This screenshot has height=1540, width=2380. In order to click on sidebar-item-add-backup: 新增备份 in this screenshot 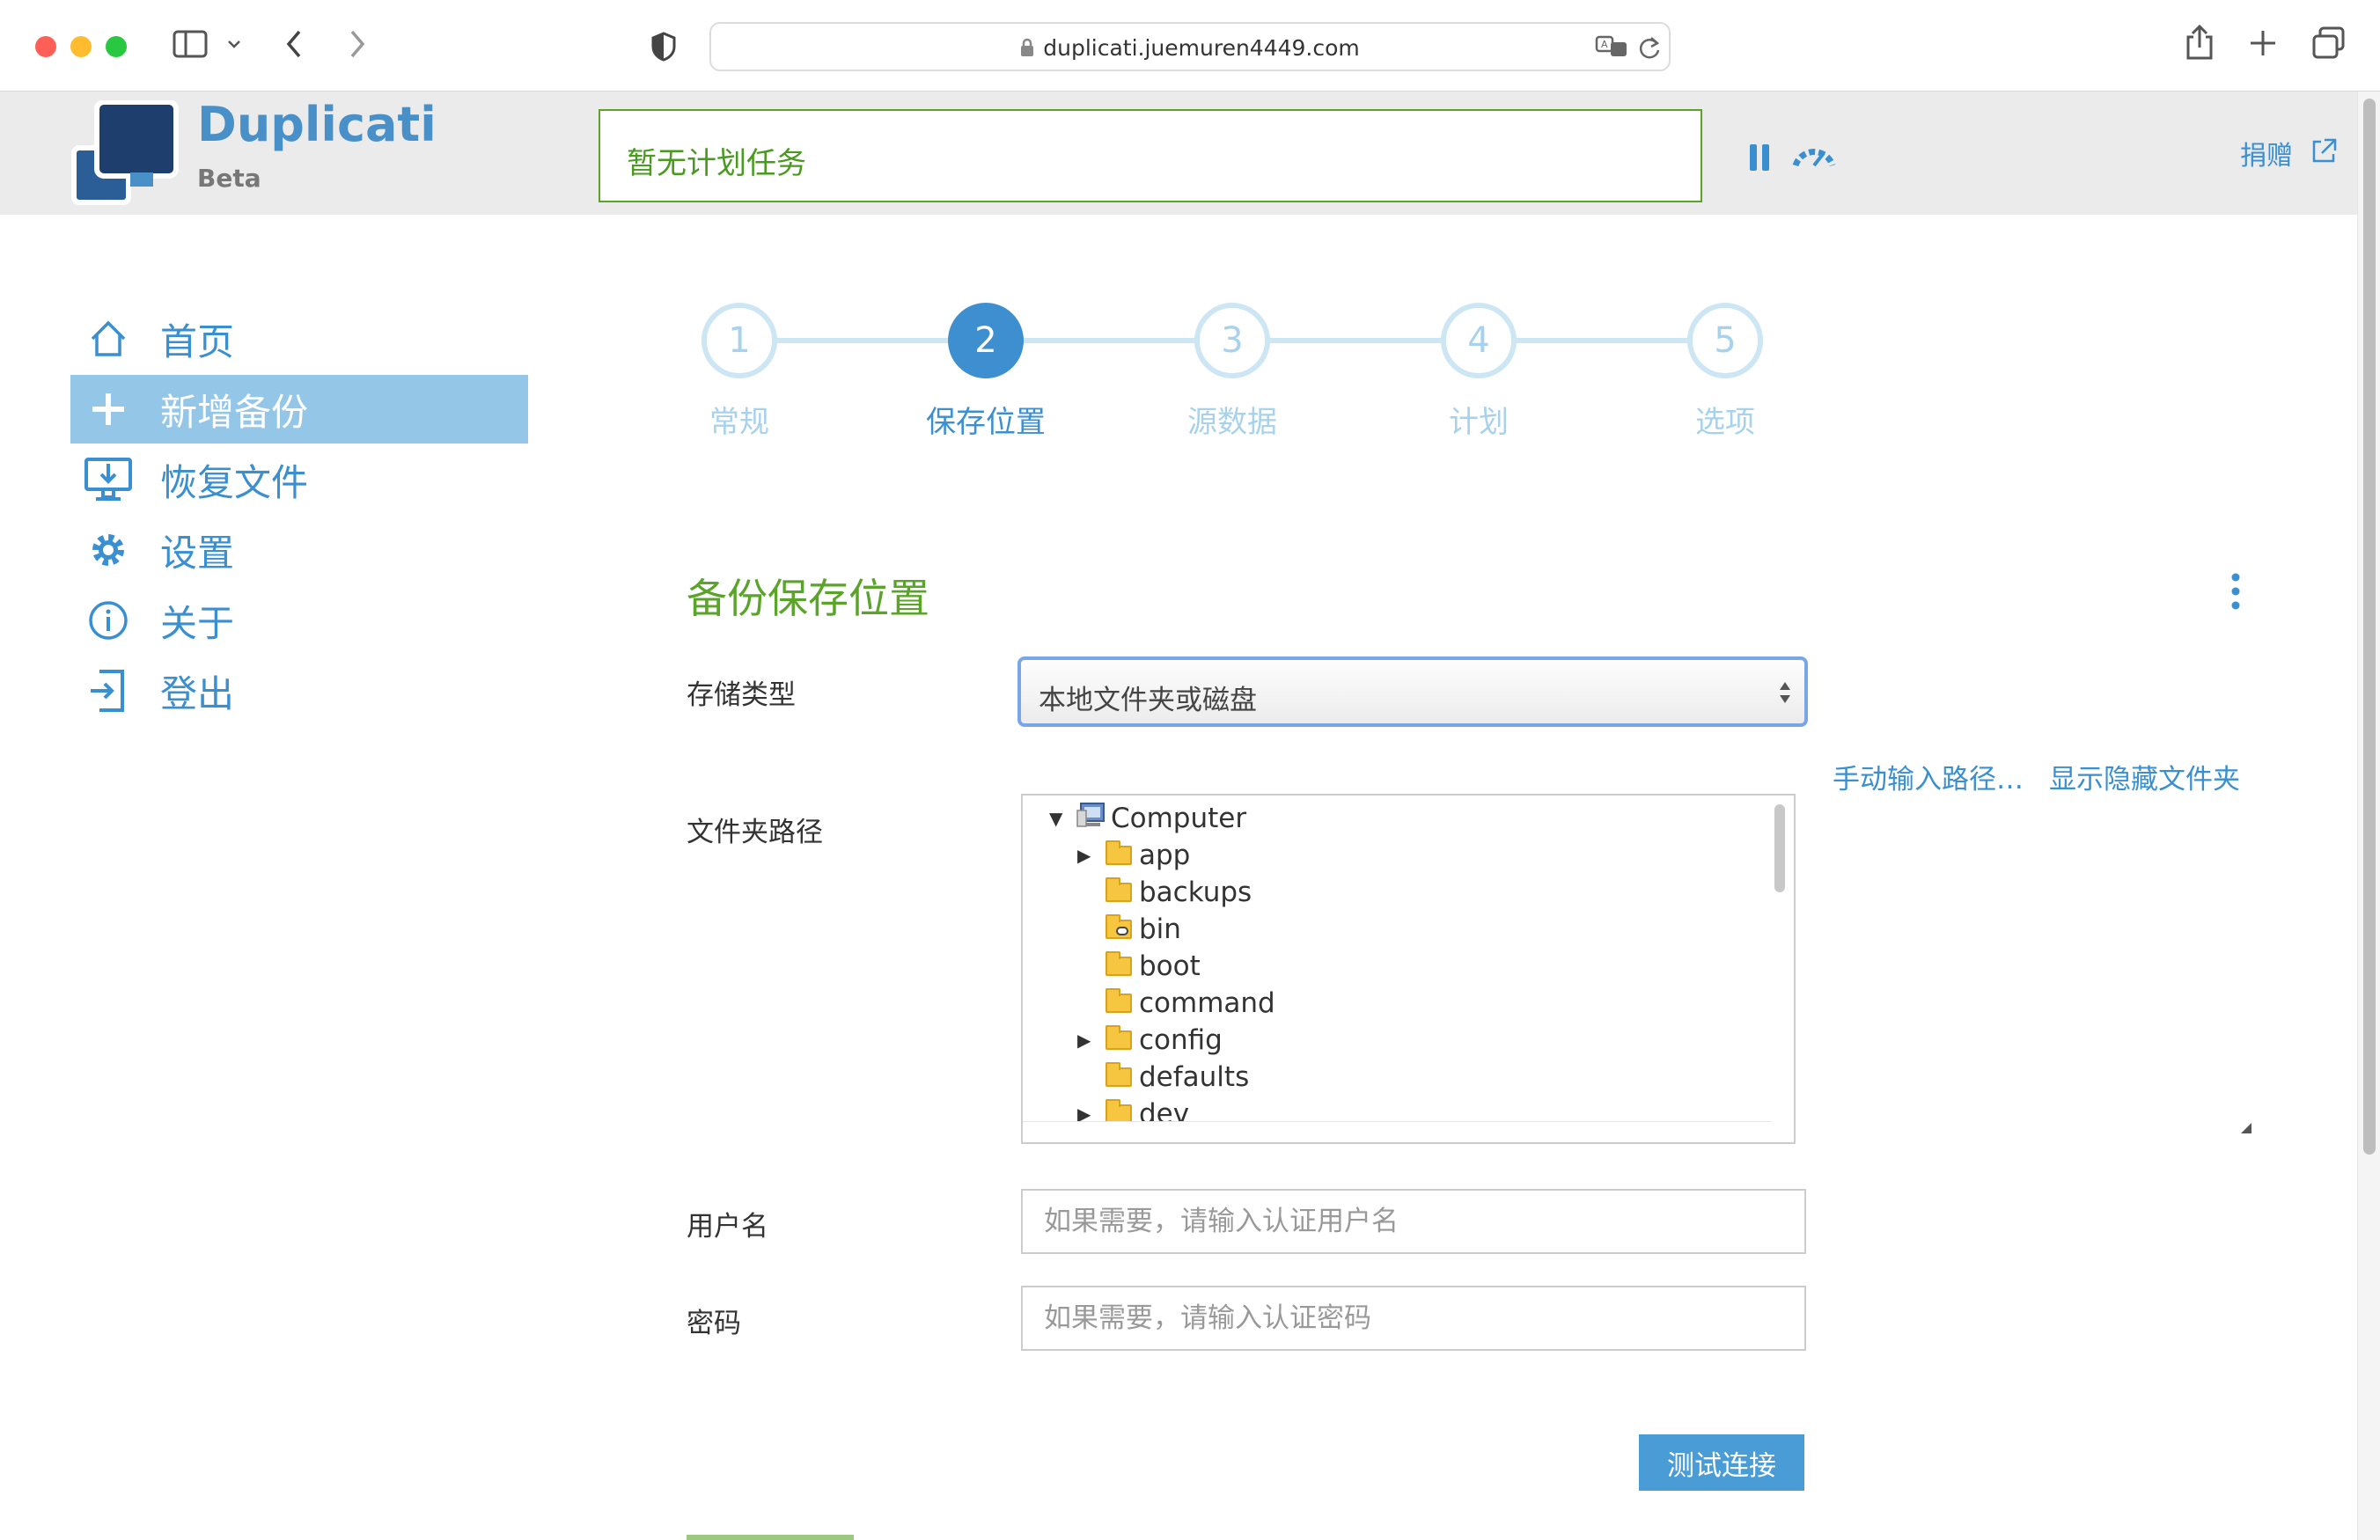, I will do `click(299, 410)`.